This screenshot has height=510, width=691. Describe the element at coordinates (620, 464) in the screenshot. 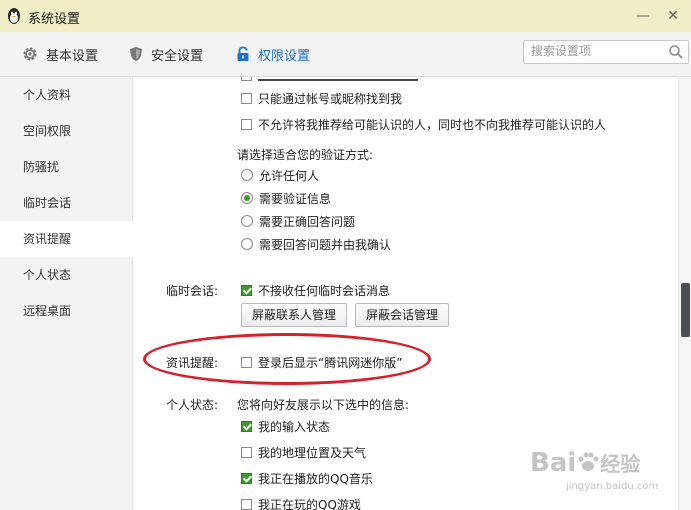

I see `watermark-brand-cn: 经验` at that location.